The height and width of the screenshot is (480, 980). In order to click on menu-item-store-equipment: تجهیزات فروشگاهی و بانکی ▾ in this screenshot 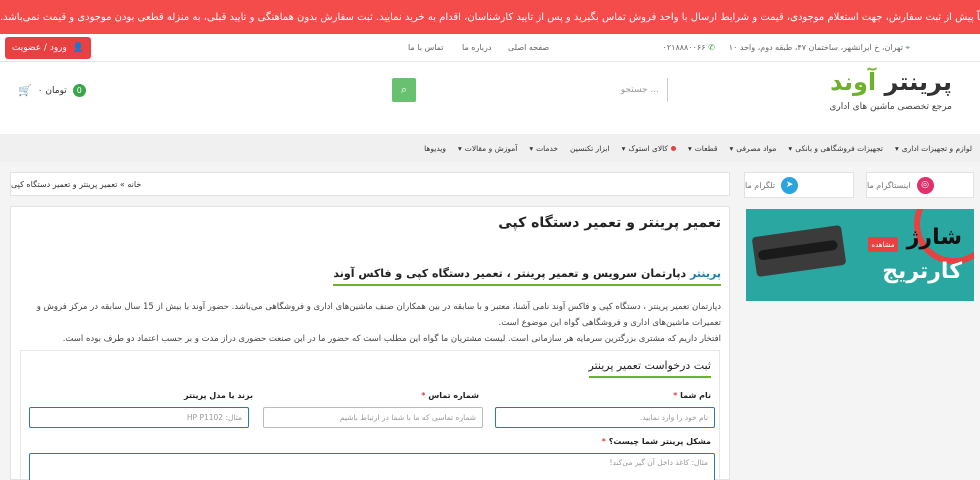, I will do `click(835, 148)`.